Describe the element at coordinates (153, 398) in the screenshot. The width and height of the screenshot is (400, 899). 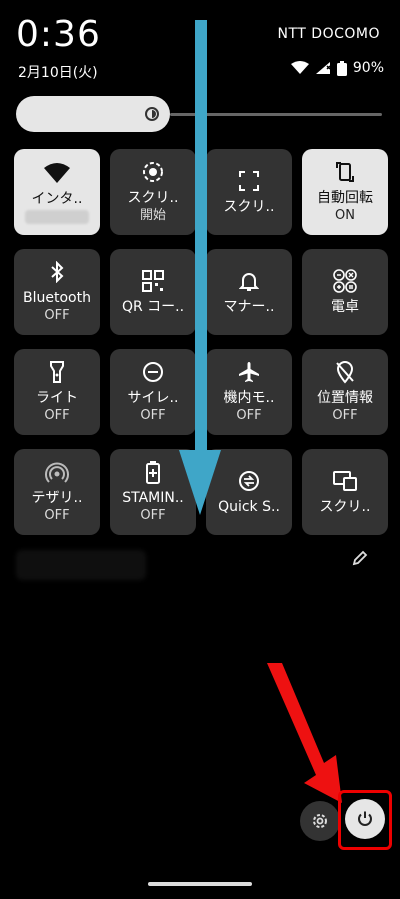
I see `tile-label: サイレ..` at that location.